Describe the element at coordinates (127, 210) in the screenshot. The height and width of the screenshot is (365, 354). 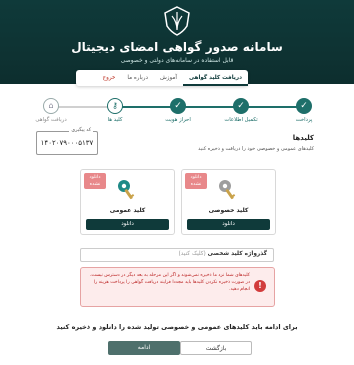
I see `public-key-name: کلید عمومی` at that location.